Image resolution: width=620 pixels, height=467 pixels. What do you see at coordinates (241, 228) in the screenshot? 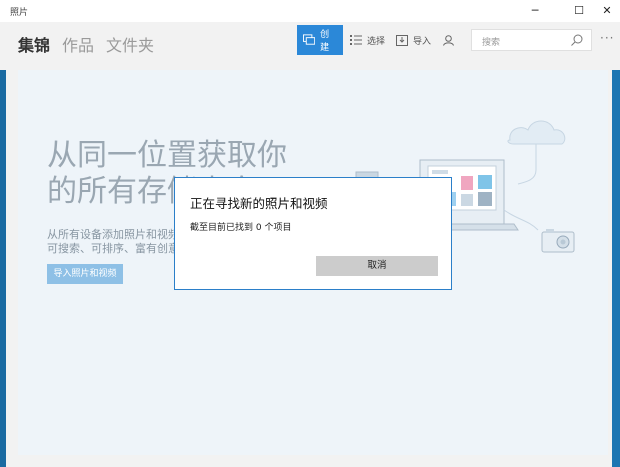
I see `dialog-message: 截至目前已找到 0 个项目` at bounding box center [241, 228].